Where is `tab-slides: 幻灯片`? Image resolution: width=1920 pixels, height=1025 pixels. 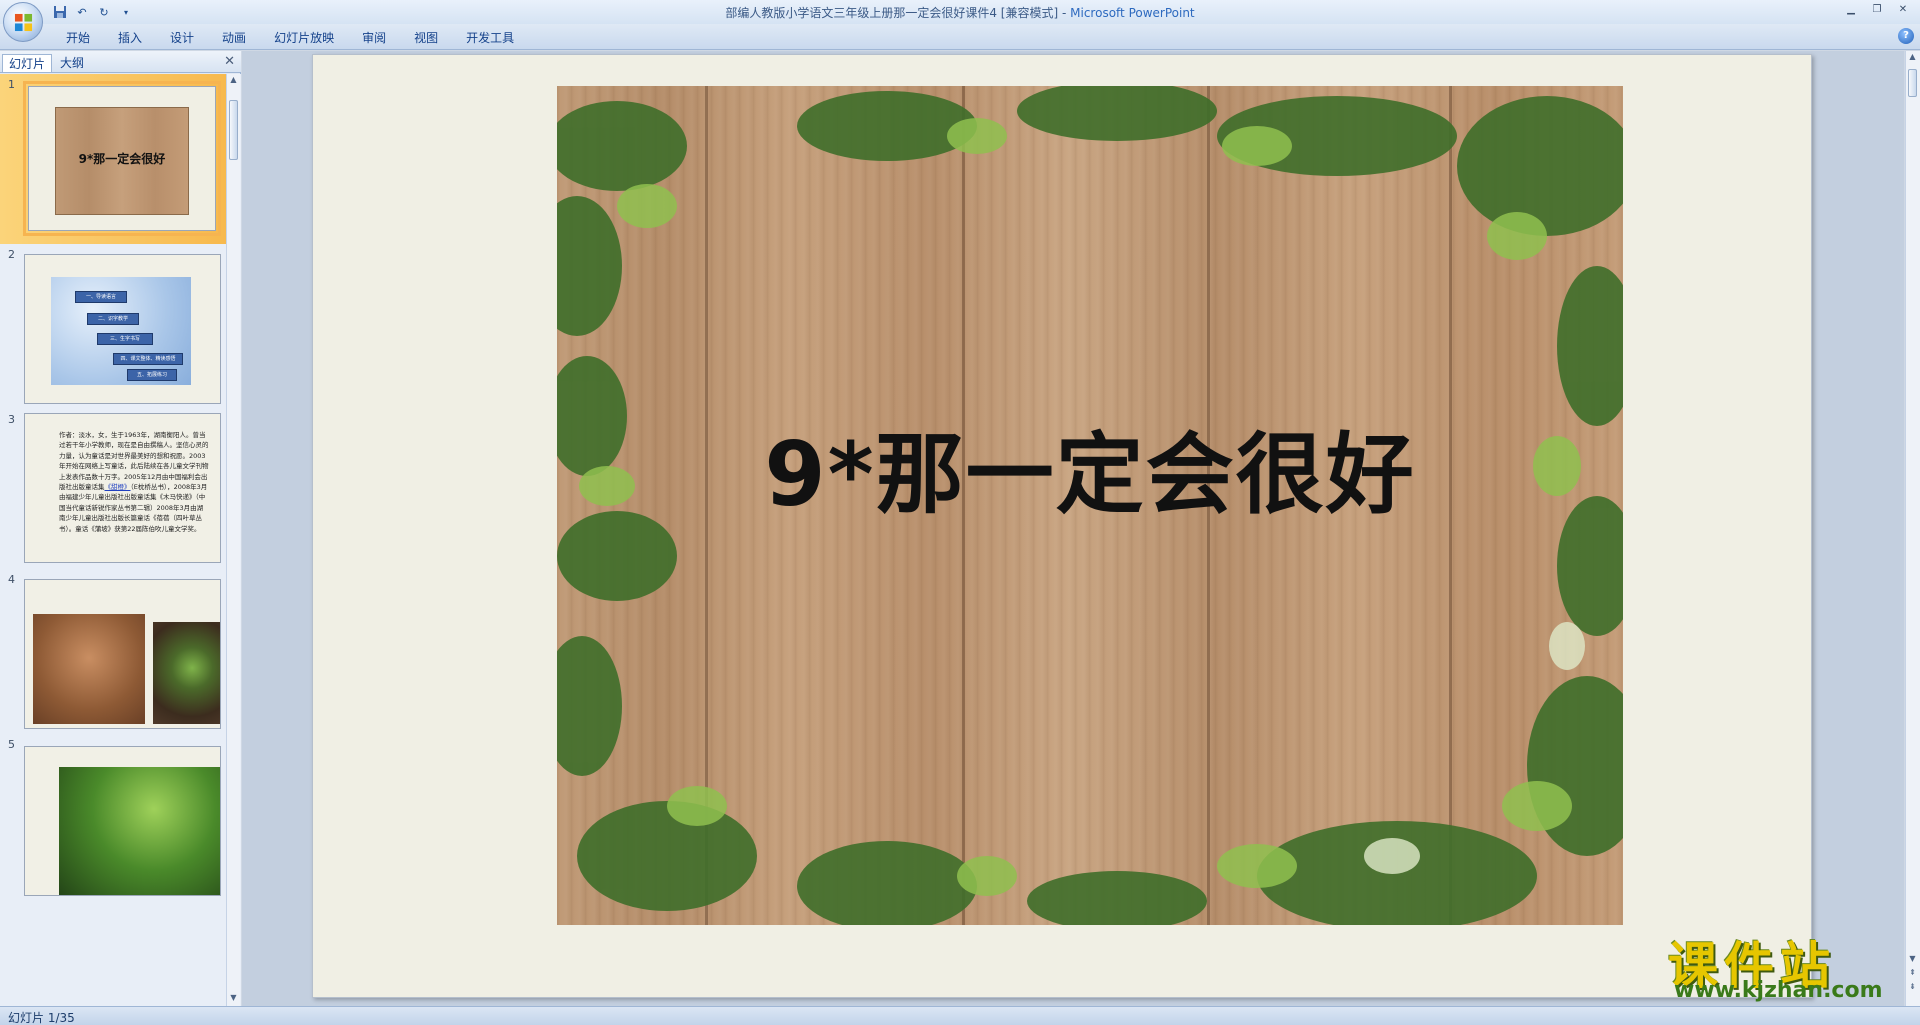
tab-slides: 幻灯片 is located at coordinates (27, 63).